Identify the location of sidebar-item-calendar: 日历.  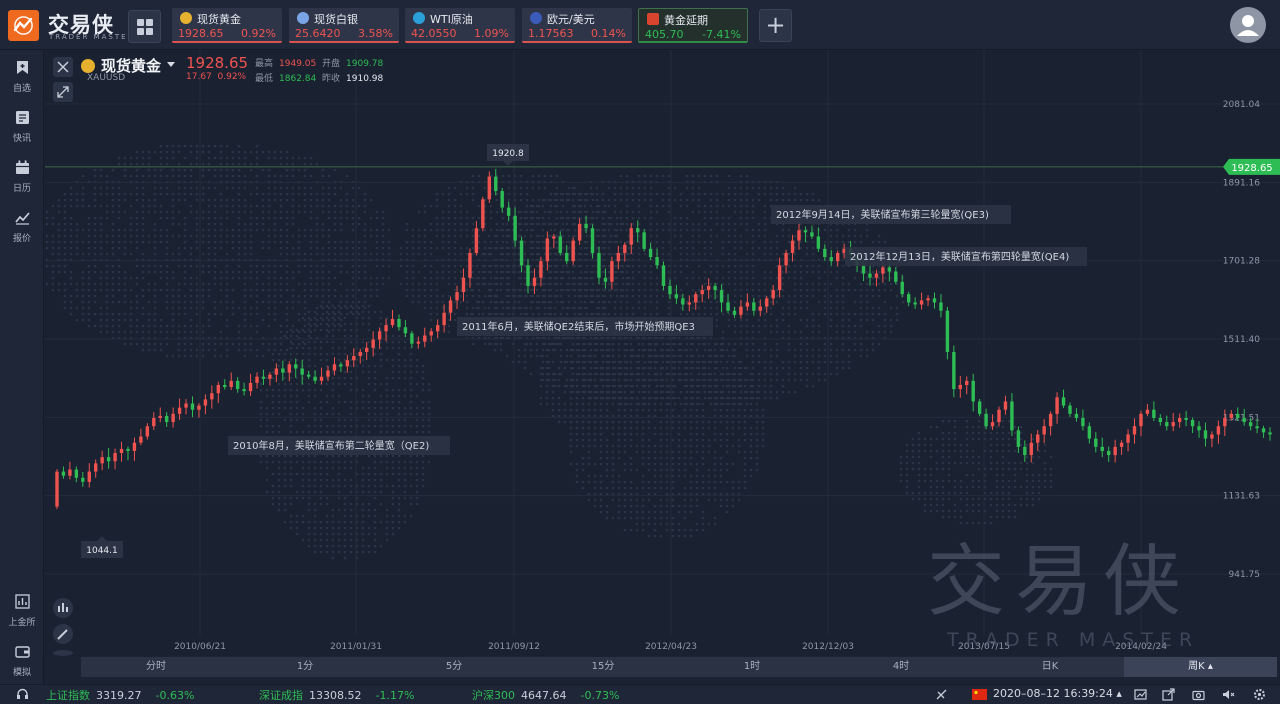
(22, 174).